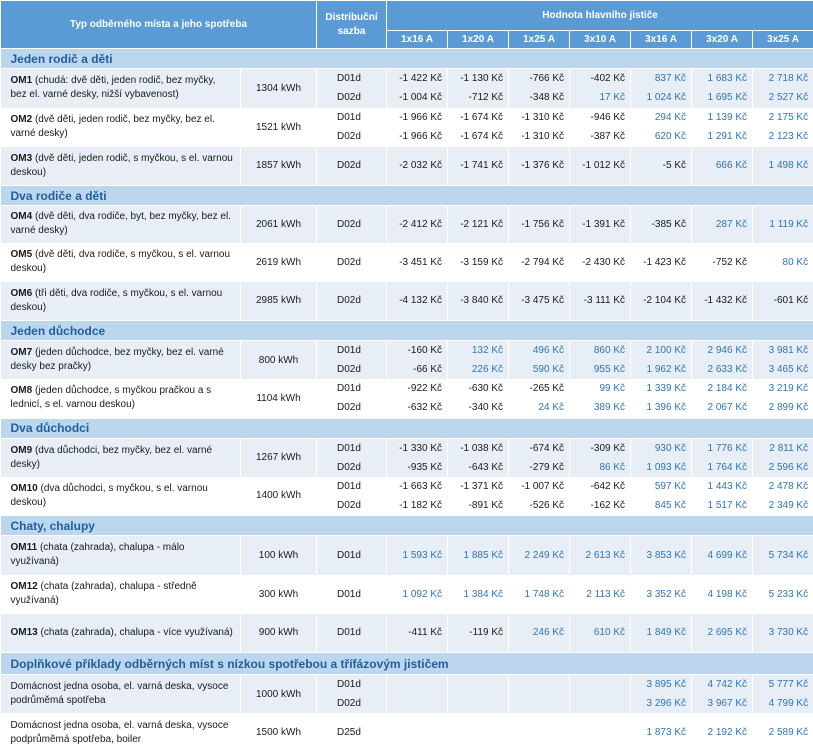 The height and width of the screenshot is (752, 813). What do you see at coordinates (780, 388) in the screenshot?
I see `price-value: 3 219 Kč` at bounding box center [780, 388].